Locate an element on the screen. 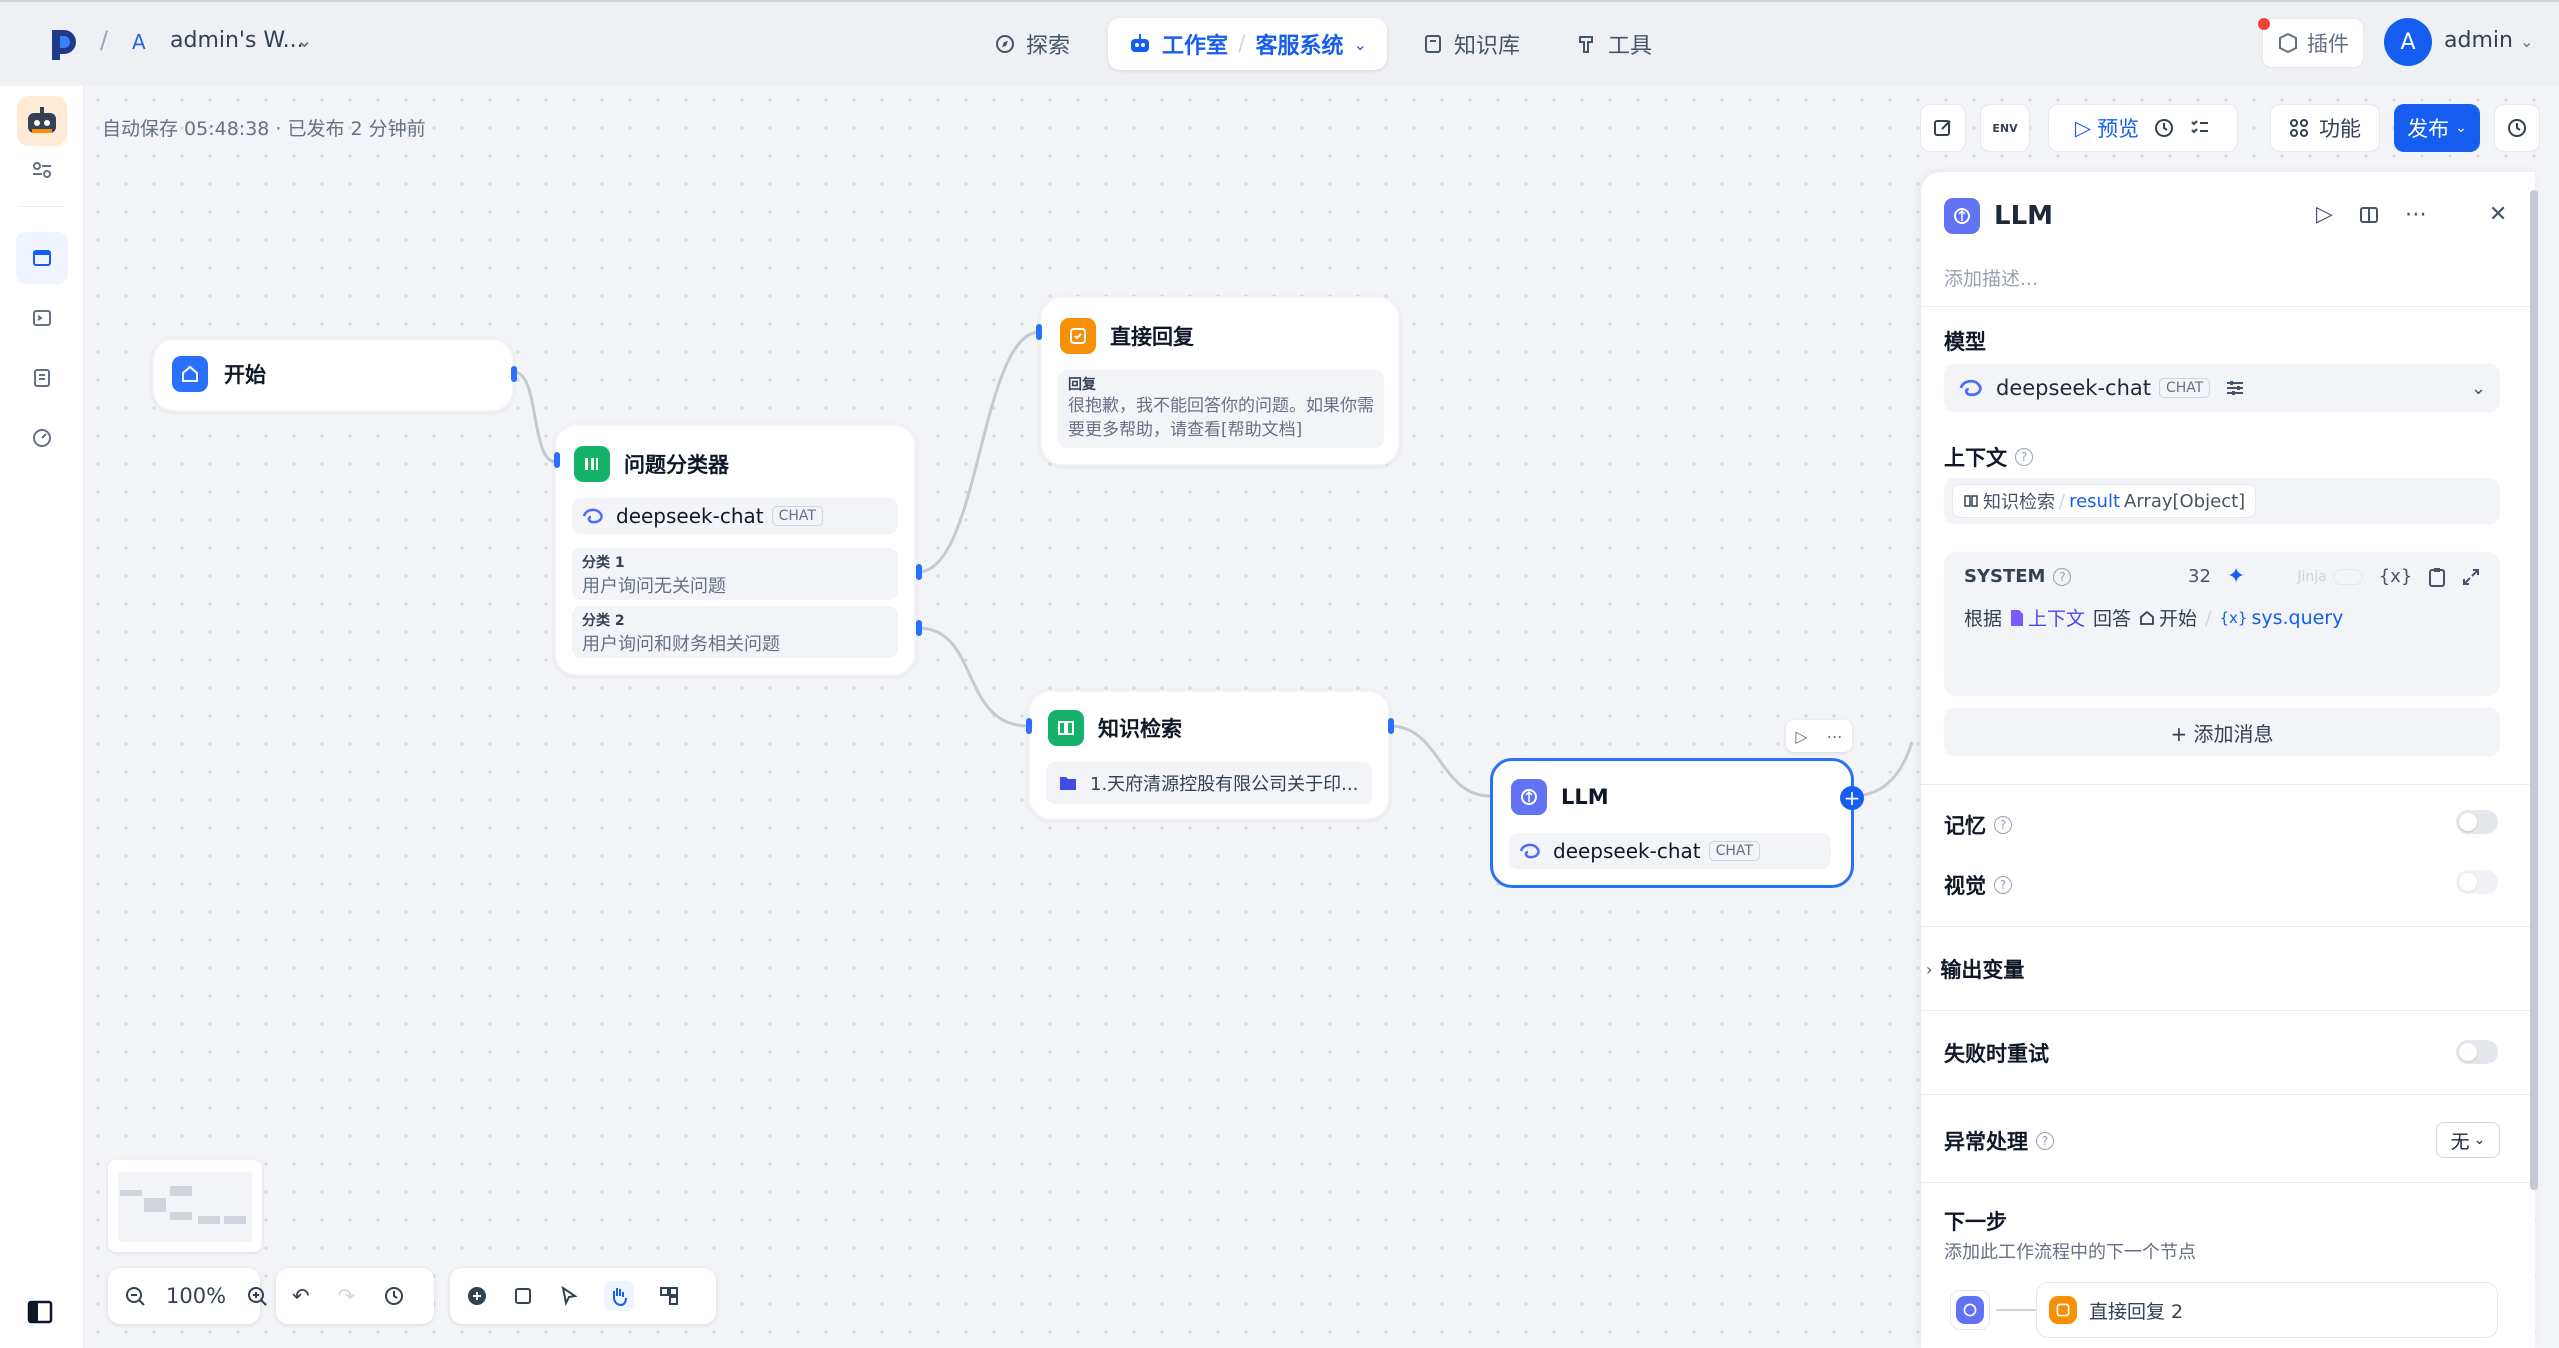 This screenshot has height=1348, width=2559. error-handling-value: 无 is located at coordinates (2460, 1141).